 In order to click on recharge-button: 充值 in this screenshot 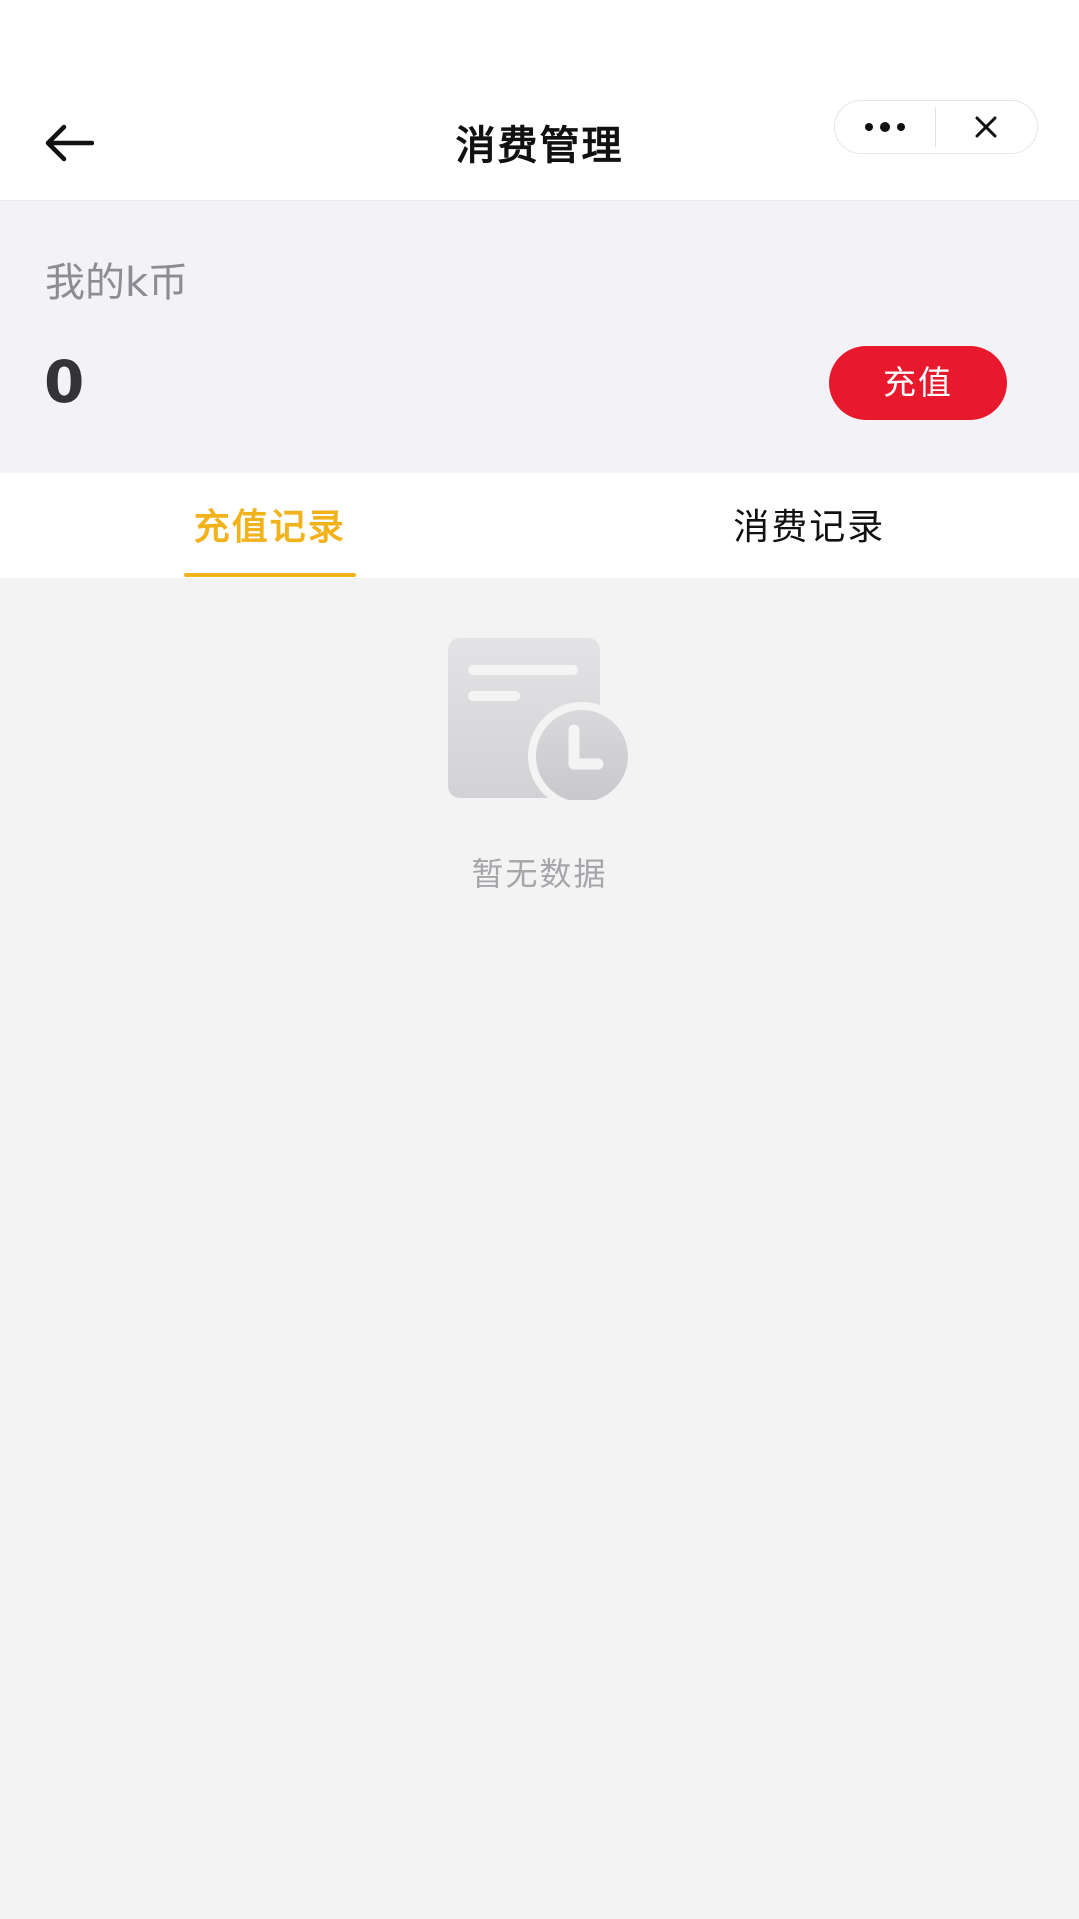, I will do `click(918, 383)`.